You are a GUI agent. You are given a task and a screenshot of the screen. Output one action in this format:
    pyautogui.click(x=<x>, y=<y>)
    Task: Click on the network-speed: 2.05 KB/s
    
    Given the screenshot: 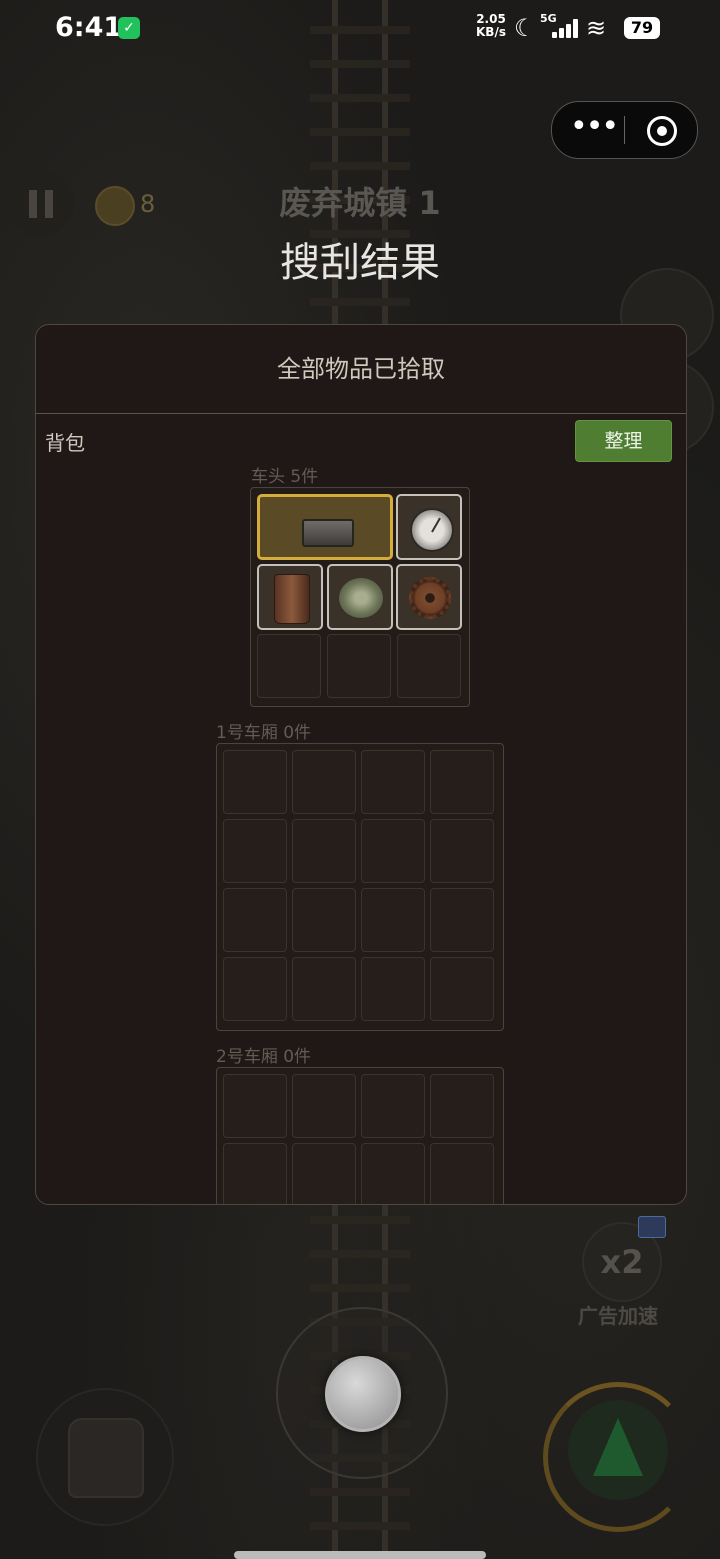 What is the action you would take?
    pyautogui.click(x=491, y=26)
    